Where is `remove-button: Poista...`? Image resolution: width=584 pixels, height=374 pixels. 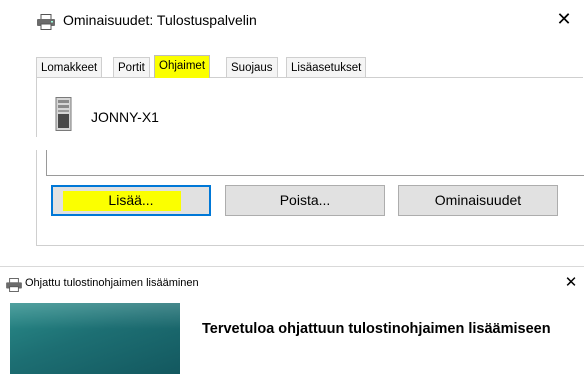
remove-button: Poista... is located at coordinates (305, 200).